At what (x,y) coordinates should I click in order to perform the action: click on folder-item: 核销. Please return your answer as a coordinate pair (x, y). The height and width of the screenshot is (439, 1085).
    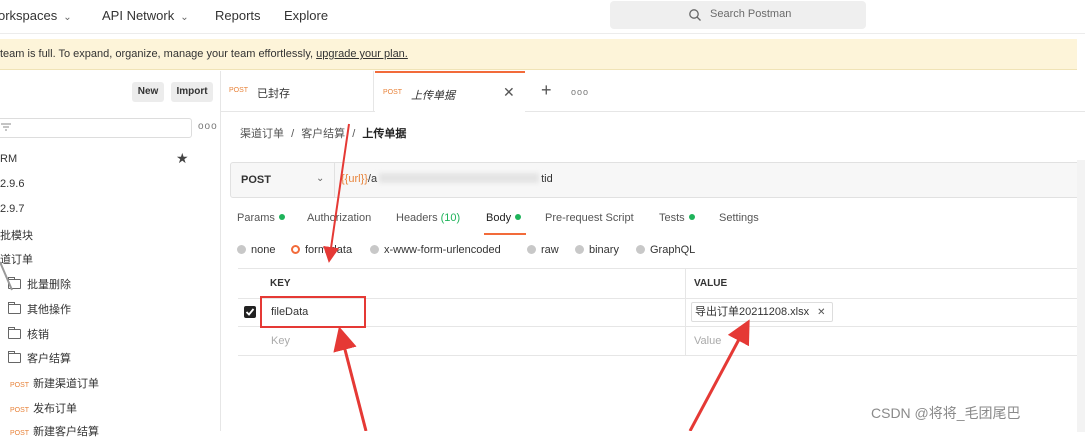
    Looking at the image, I should click on (28, 334).